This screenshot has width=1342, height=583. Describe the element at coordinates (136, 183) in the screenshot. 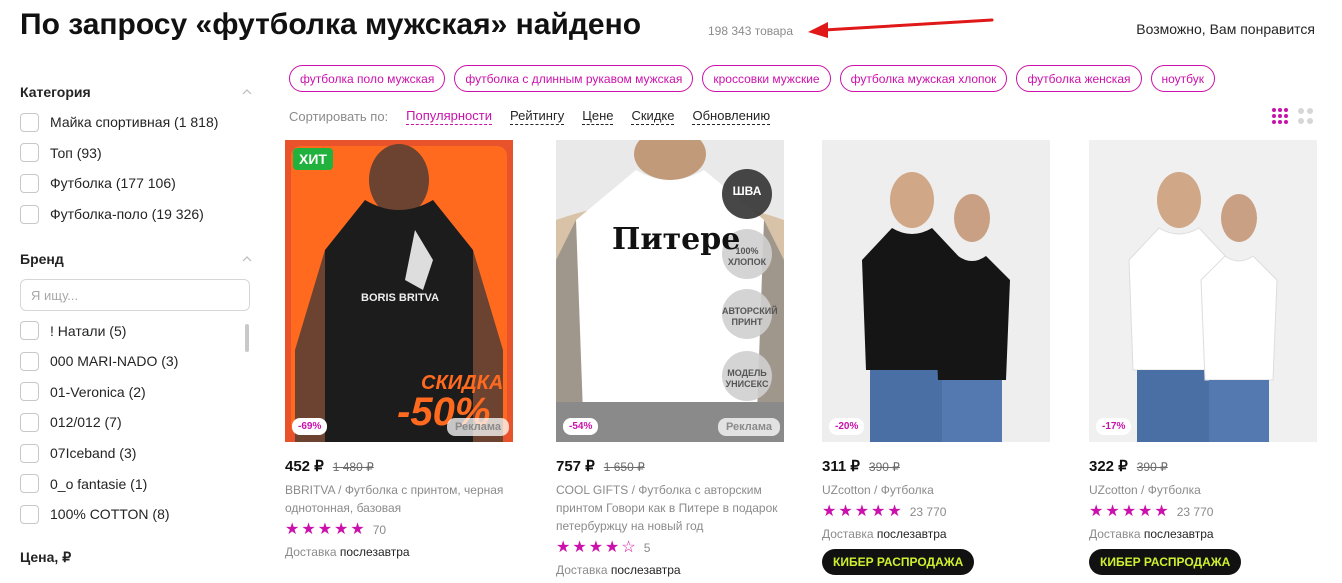

I see `category-filter-item: Футболка (177 106)` at that location.